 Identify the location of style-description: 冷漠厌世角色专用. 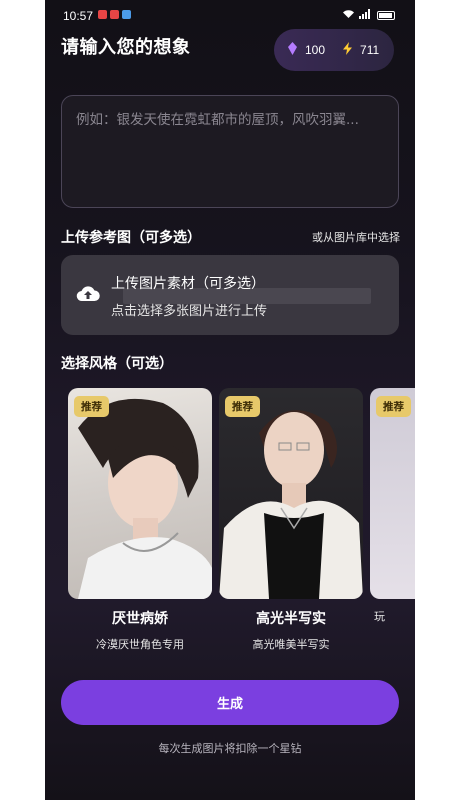
(140, 644).